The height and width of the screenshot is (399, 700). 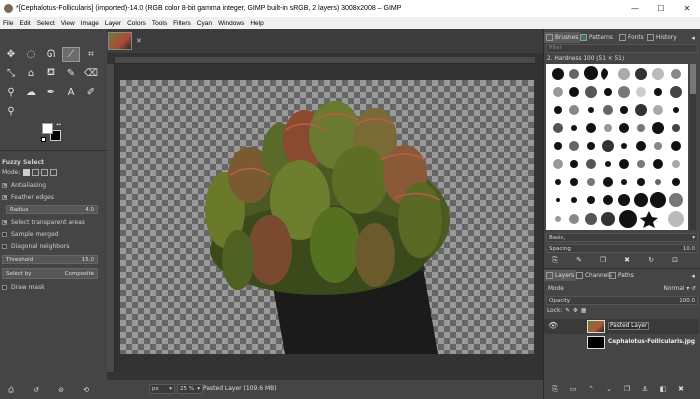 I want to click on delete-brush-icon: ✖, so click(x=627, y=260).